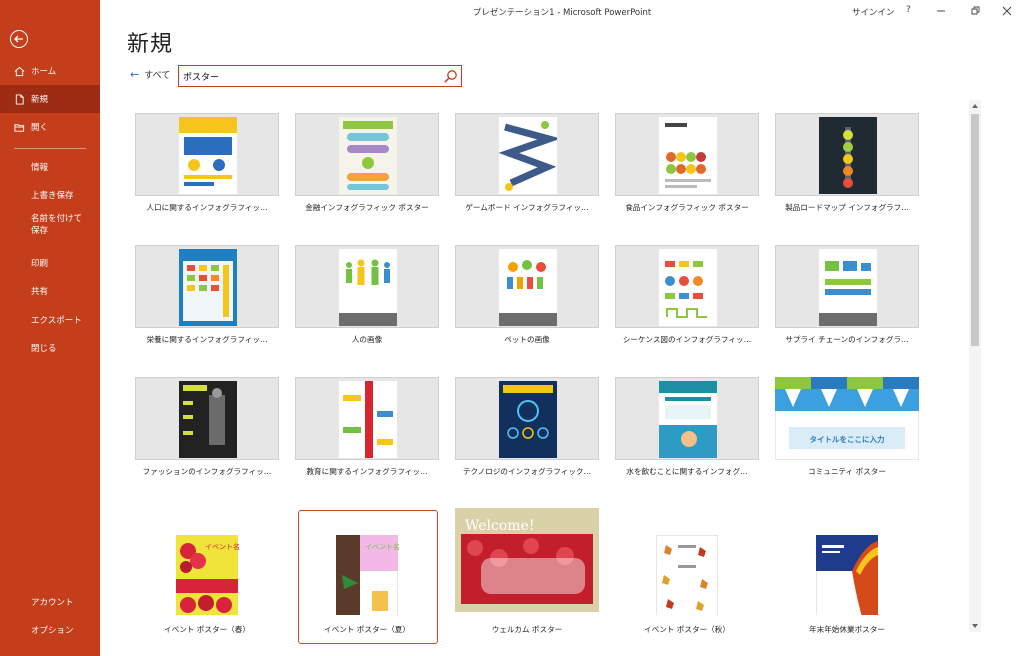 This screenshot has width=1024, height=656. Describe the element at coordinates (50, 230) in the screenshot. I see `sidebar-item-save-as: 名前を付けて保存` at that location.